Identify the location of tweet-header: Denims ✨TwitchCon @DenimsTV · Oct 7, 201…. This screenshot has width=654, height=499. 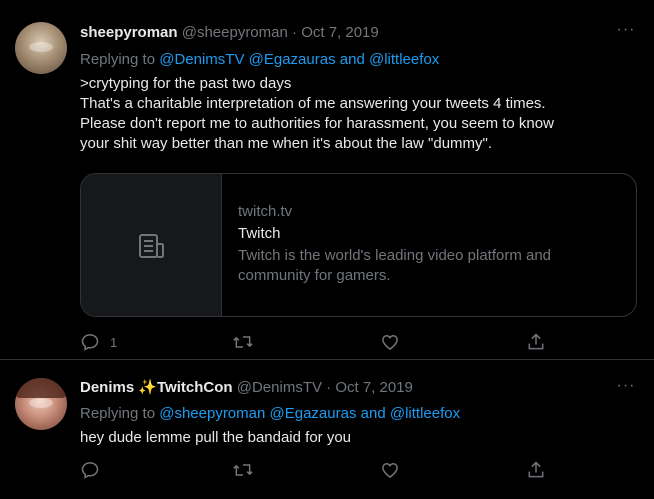
(246, 388).